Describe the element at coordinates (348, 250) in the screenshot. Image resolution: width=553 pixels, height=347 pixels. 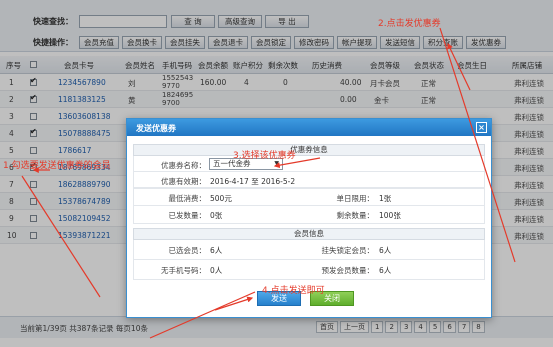
I see `locked-members-label: 挂失锁定会员：` at that location.